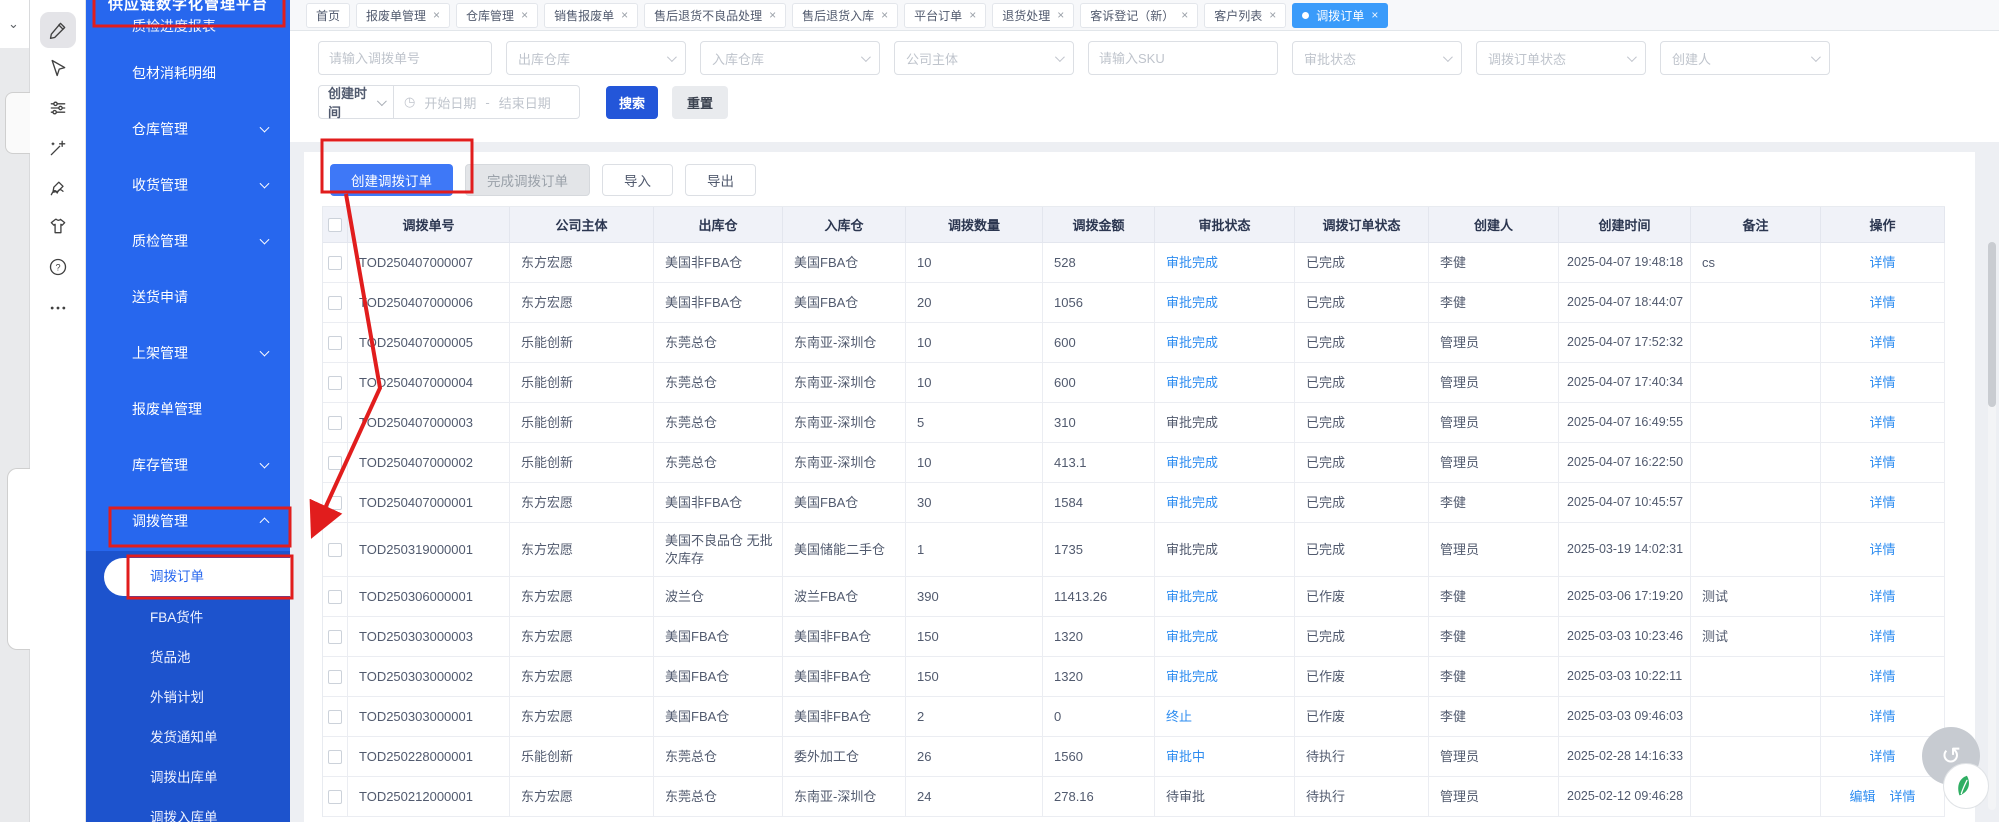 The height and width of the screenshot is (822, 1999). I want to click on more-icon, so click(58, 308).